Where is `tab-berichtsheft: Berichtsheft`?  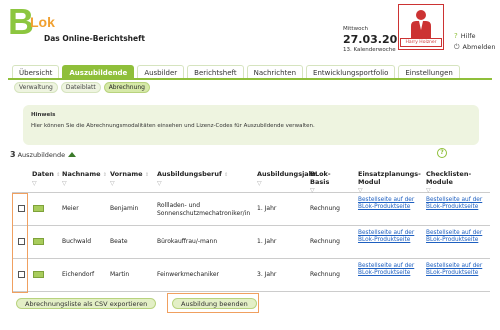
tab-berichtsheft: Berichtsheft is located at coordinates (215, 71).